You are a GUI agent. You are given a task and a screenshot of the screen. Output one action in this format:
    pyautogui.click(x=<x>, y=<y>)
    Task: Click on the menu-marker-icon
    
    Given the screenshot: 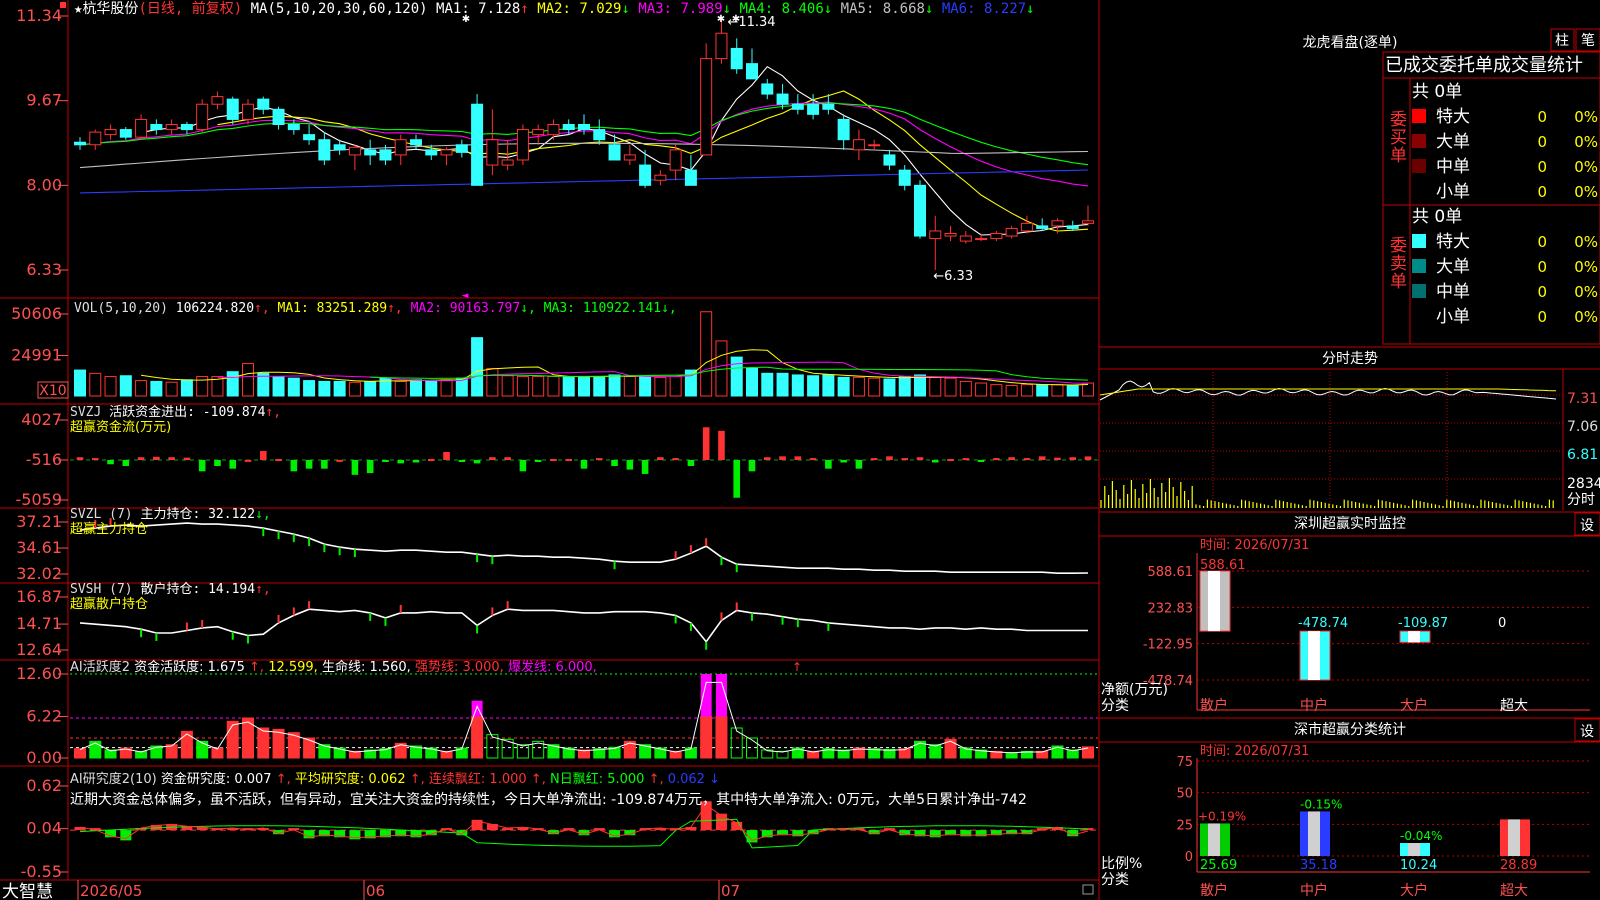 What is the action you would take?
    pyautogui.click(x=63, y=5)
    